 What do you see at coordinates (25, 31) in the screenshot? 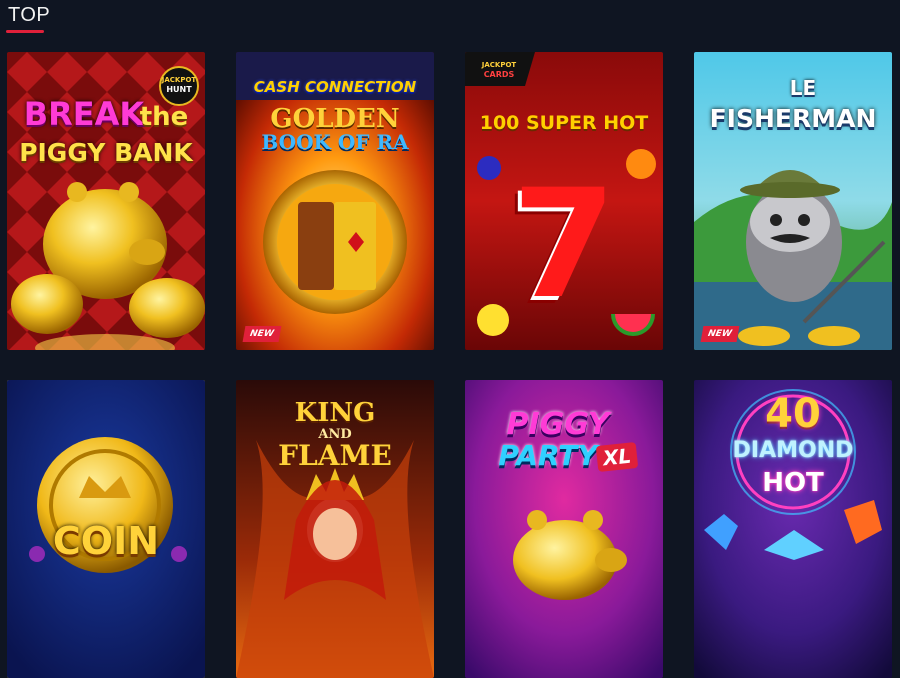
I see `title-underline` at bounding box center [25, 31].